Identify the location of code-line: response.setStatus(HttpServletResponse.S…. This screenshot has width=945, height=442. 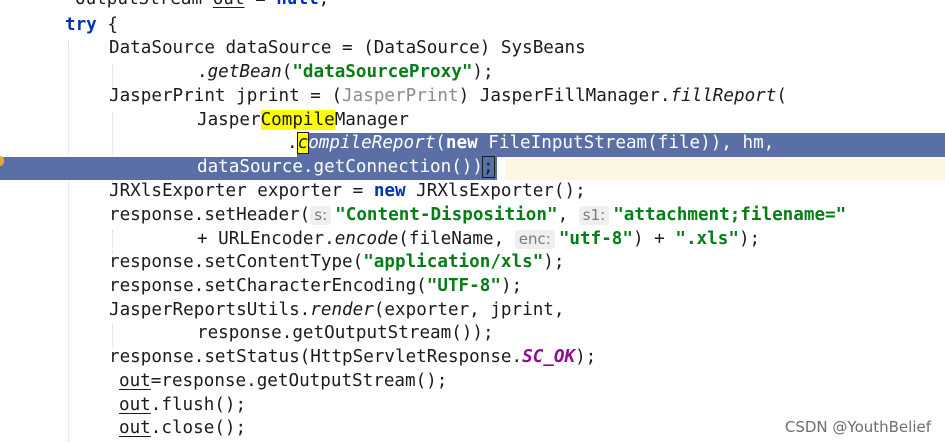
(353, 357).